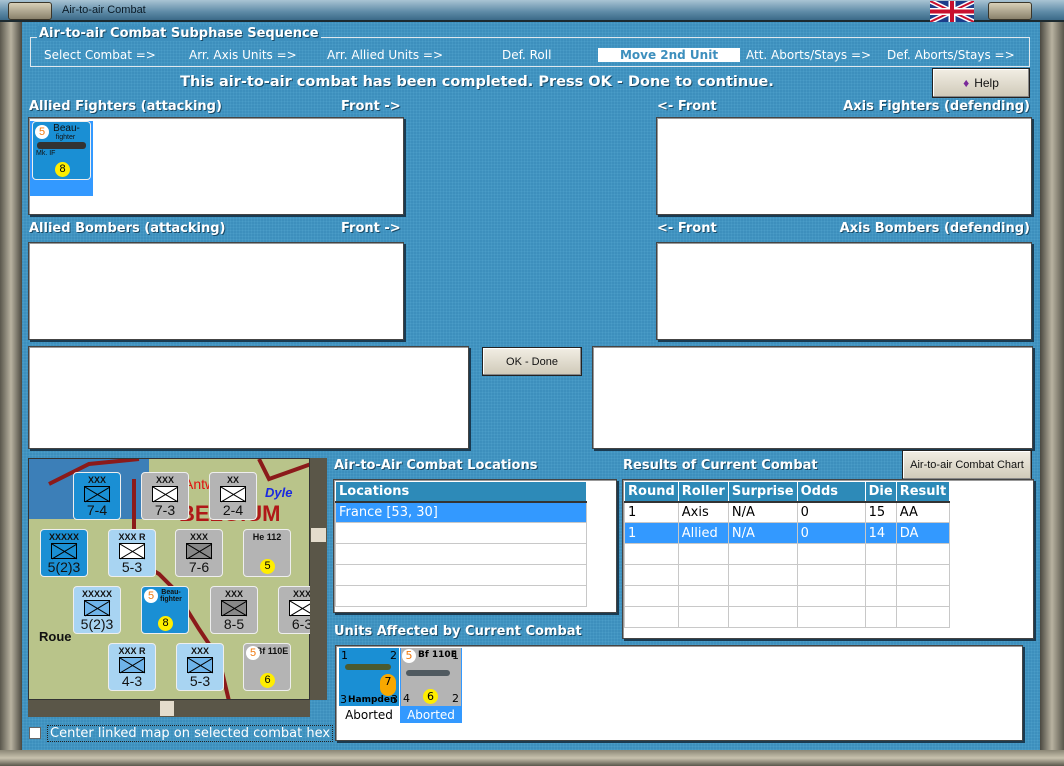  What do you see at coordinates (248, 397) in the screenshot?
I see `allied-info-box` at bounding box center [248, 397].